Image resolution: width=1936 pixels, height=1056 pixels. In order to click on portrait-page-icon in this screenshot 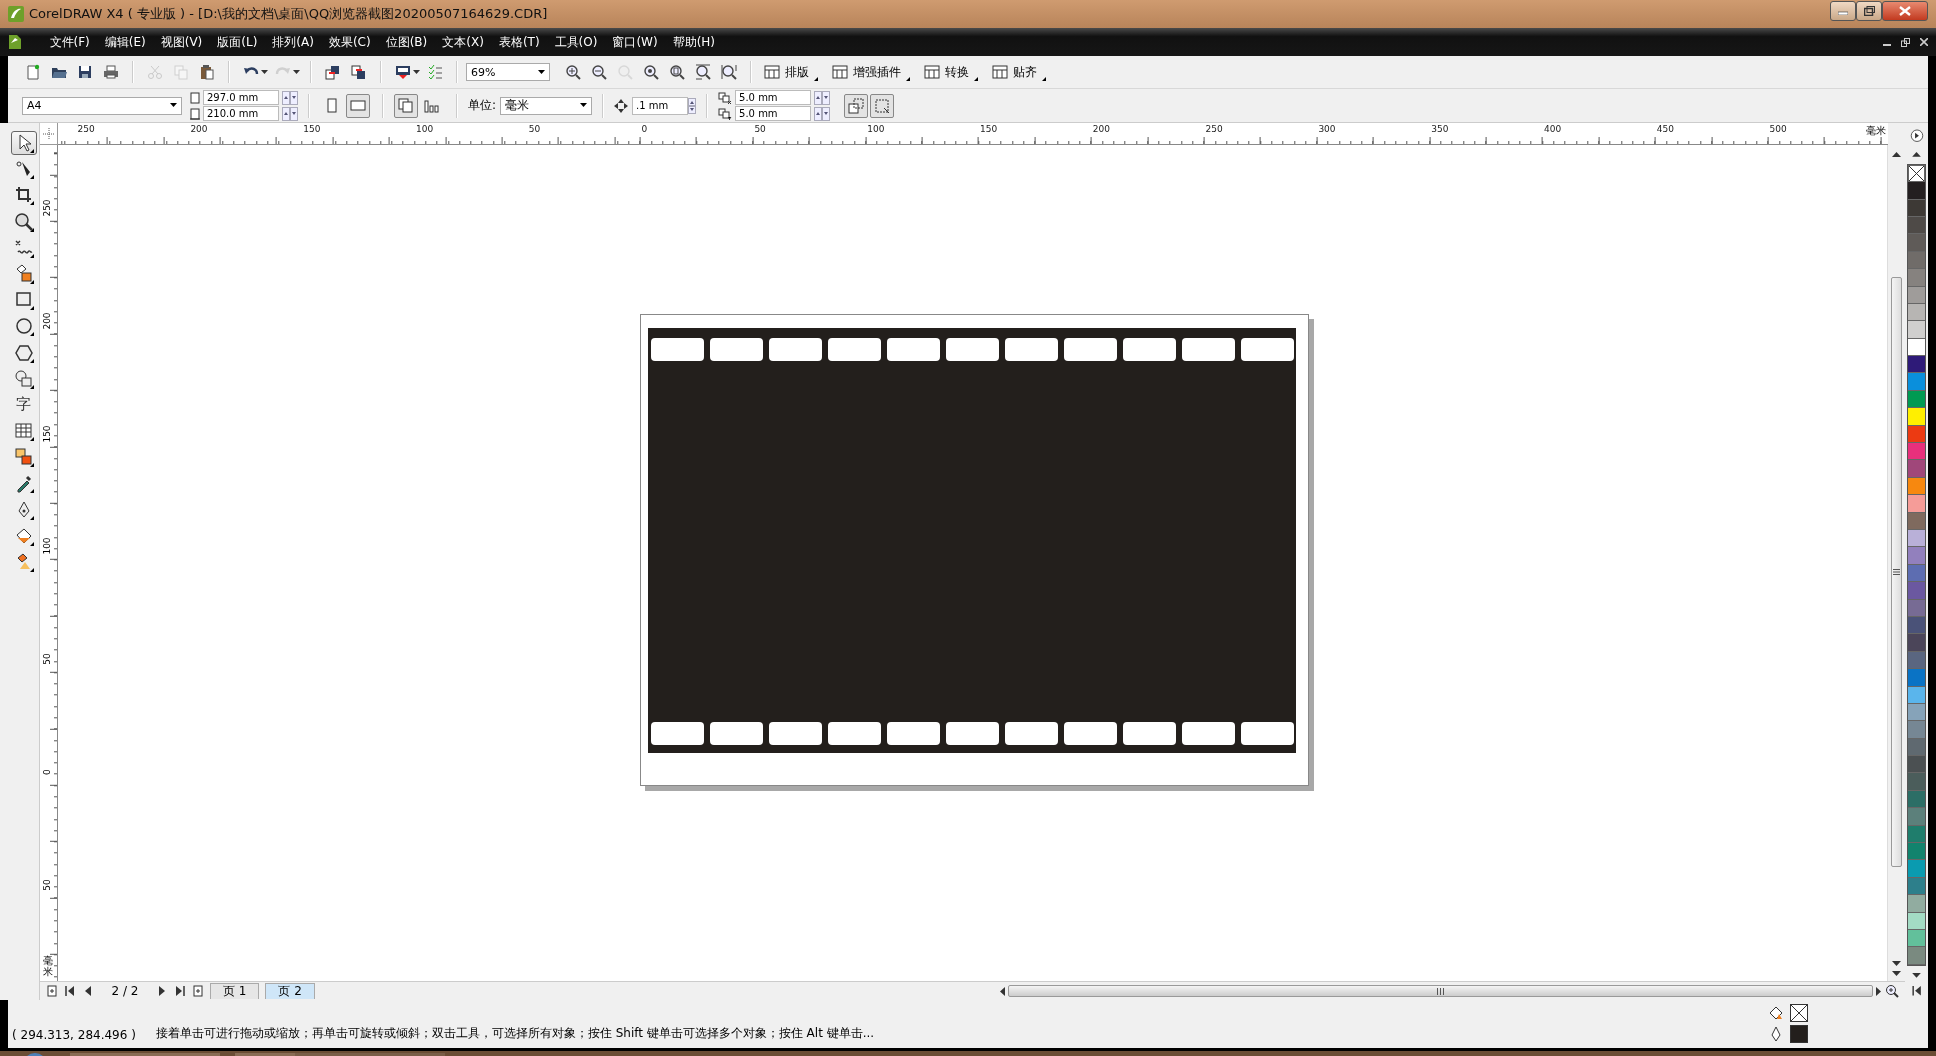, I will do `click(332, 105)`.